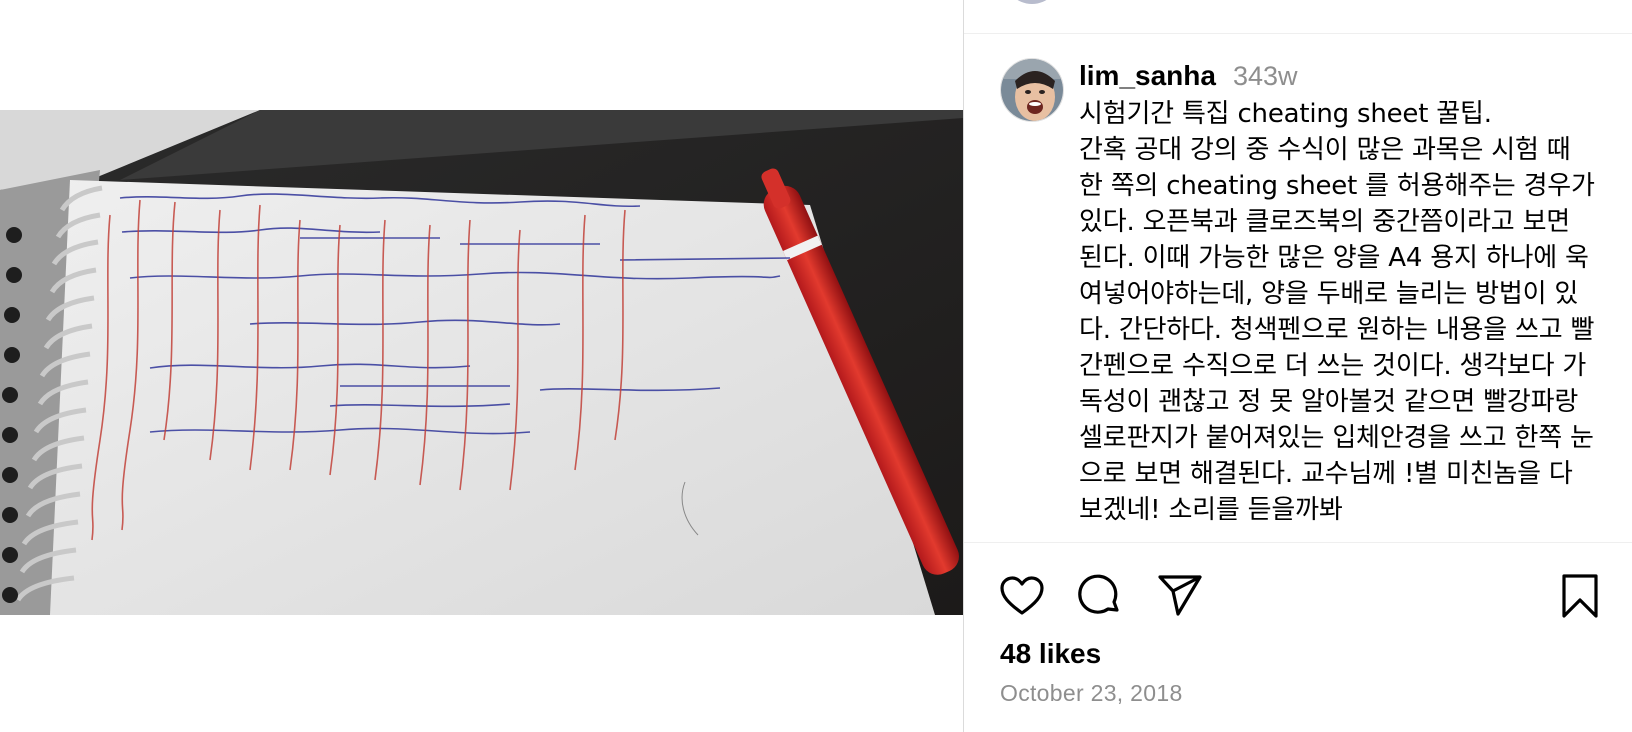 Image resolution: width=1632 pixels, height=732 pixels. I want to click on post-age: 343w, so click(1265, 76).